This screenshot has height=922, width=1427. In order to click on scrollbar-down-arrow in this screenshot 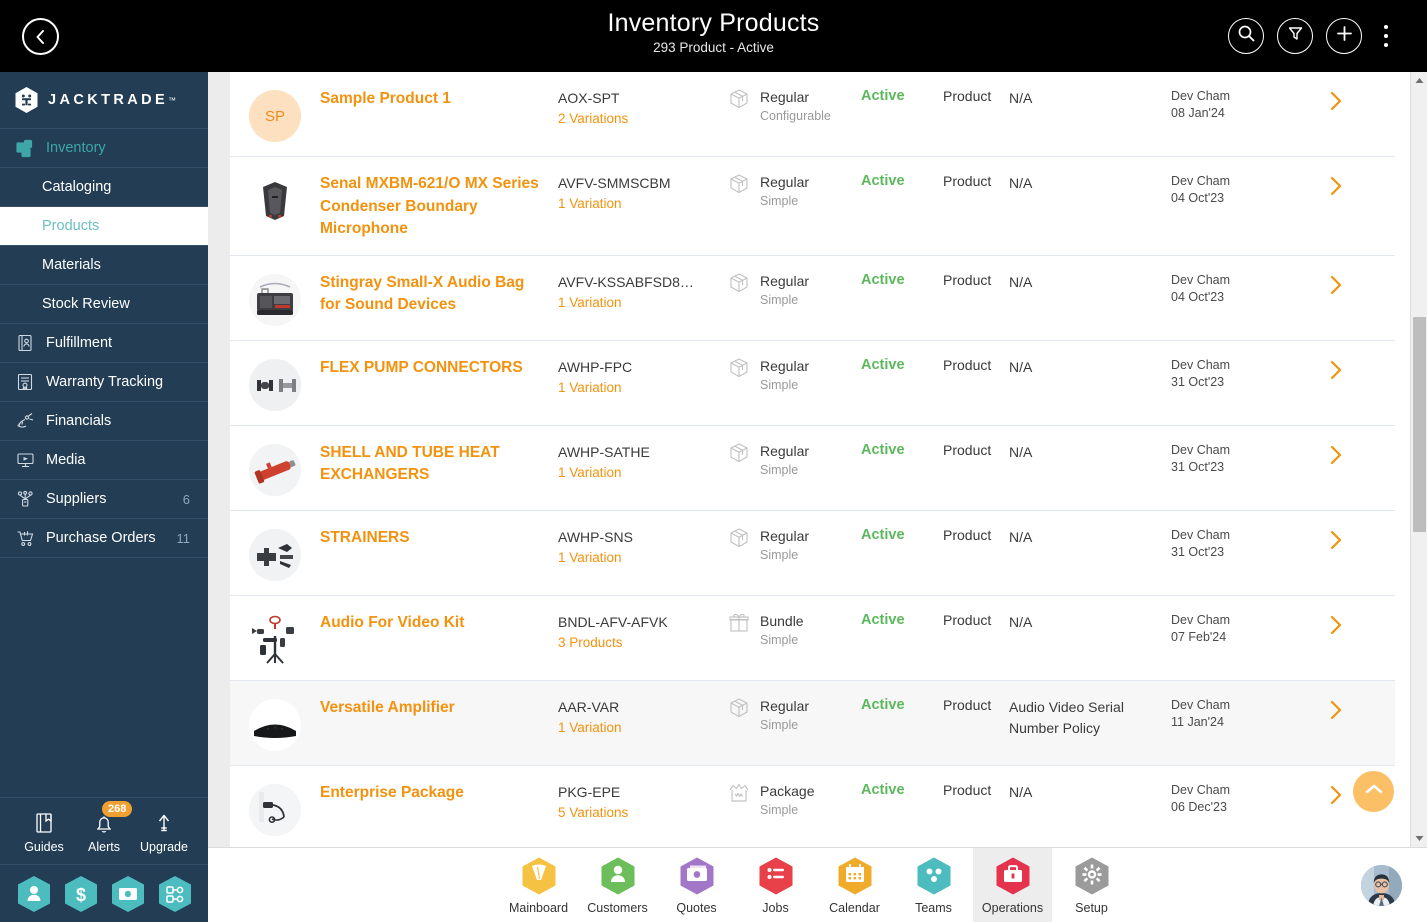, I will do `click(1419, 838)`.